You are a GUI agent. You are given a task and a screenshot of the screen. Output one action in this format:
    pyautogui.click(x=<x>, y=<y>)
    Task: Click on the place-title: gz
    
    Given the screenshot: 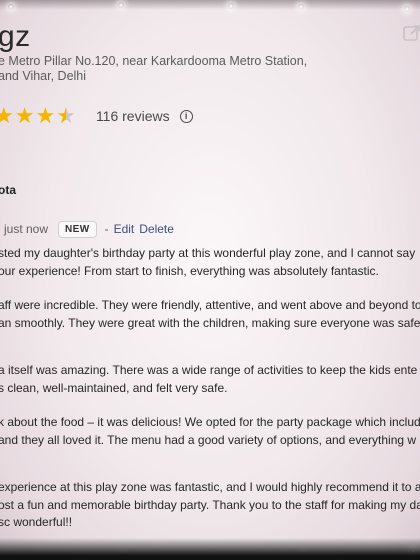 What is the action you would take?
    pyautogui.click(x=15, y=36)
    